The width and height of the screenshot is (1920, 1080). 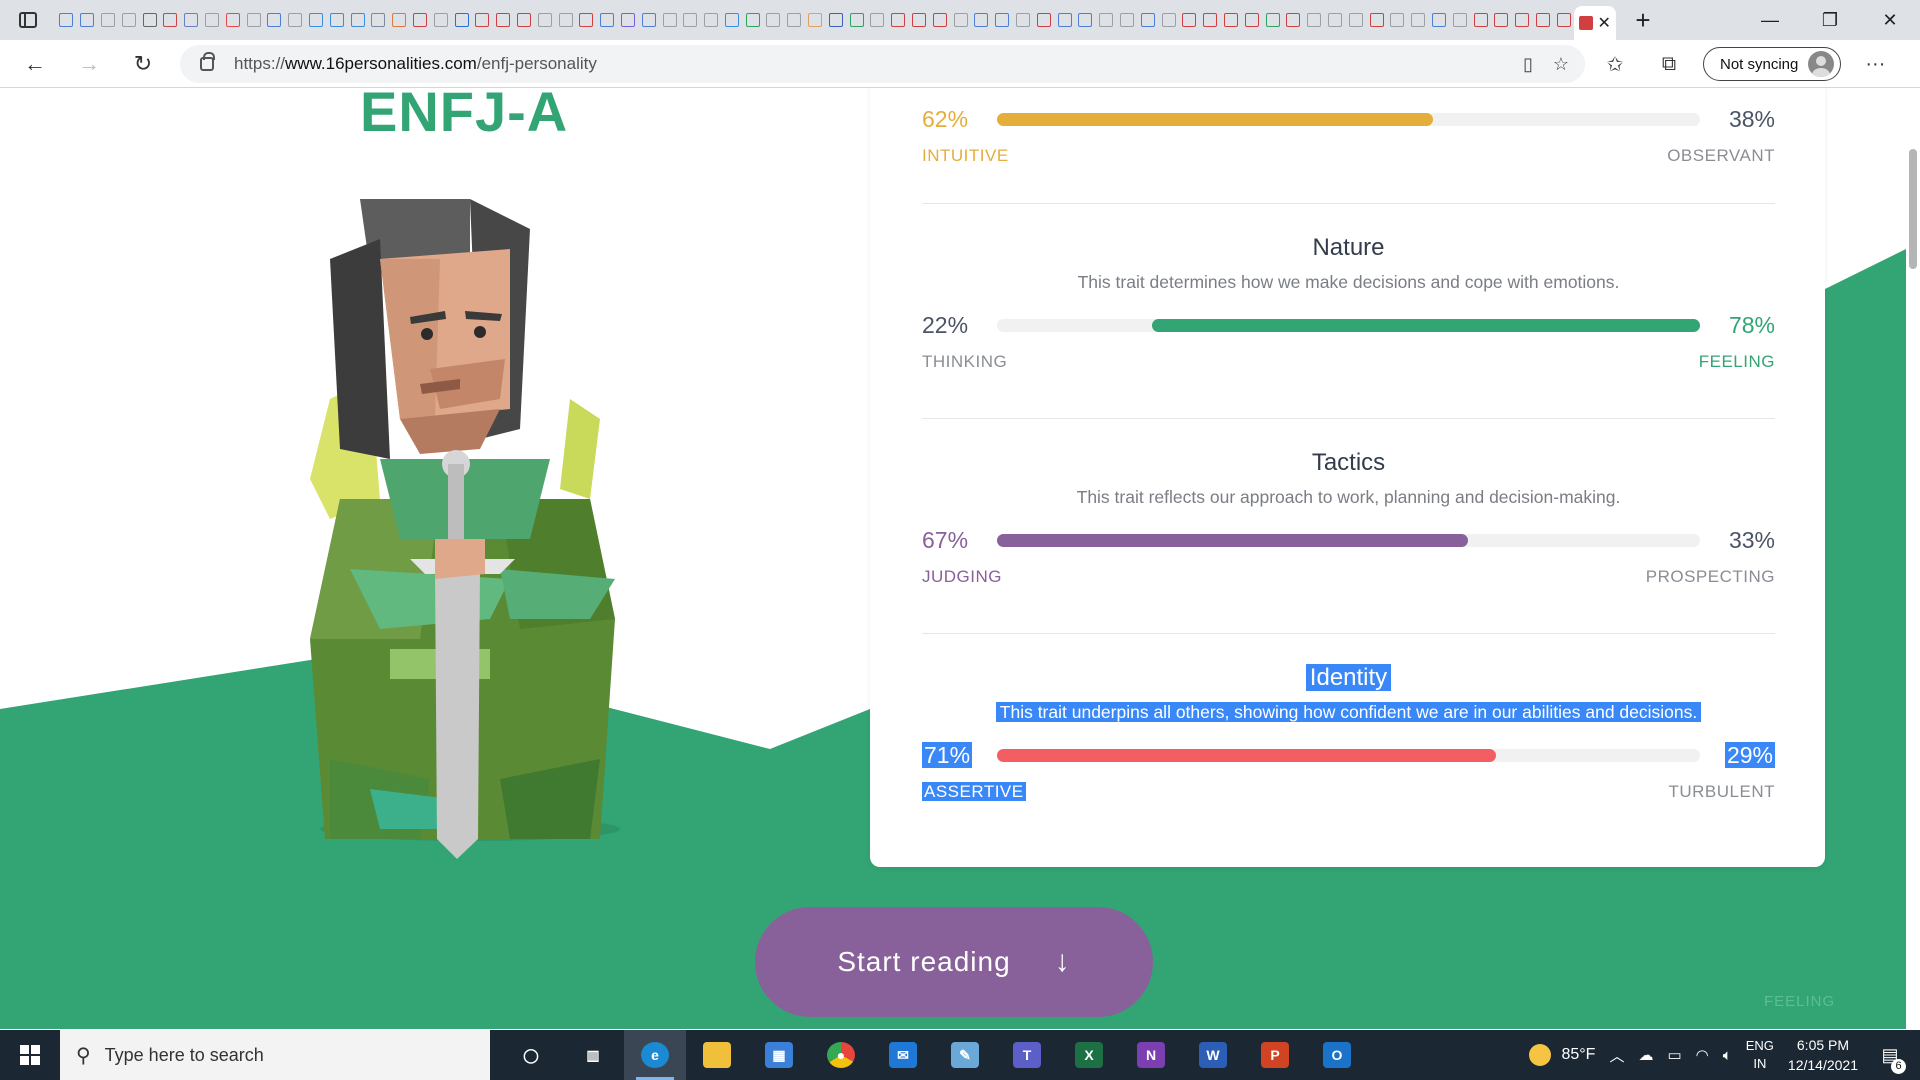 What do you see at coordinates (1562, 1055) in the screenshot?
I see `weather-widget: 85°F` at bounding box center [1562, 1055].